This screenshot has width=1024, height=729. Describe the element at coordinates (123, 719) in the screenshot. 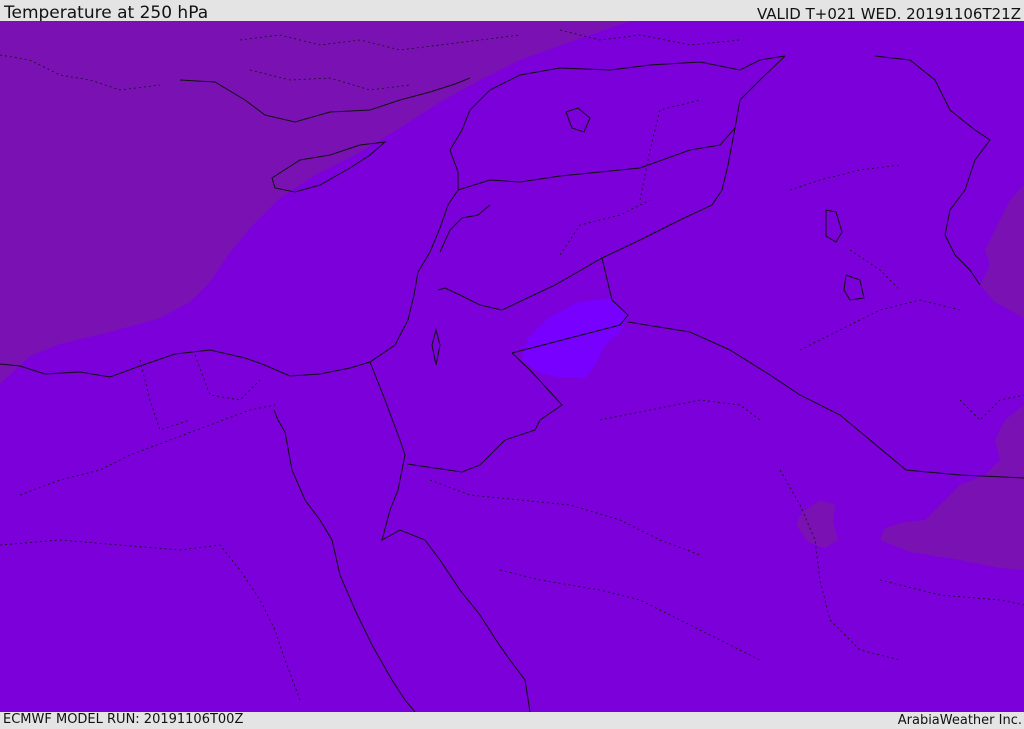

I see `model-run-label: ECMWF MODEL RUN: 20191106T00Z` at that location.